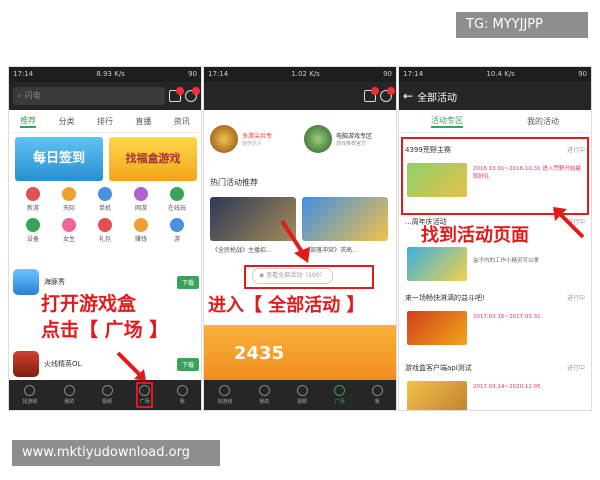  Describe the element at coordinates (254, 139) in the screenshot. I see `user-card: 多游尖兵专 创作达人` at that location.